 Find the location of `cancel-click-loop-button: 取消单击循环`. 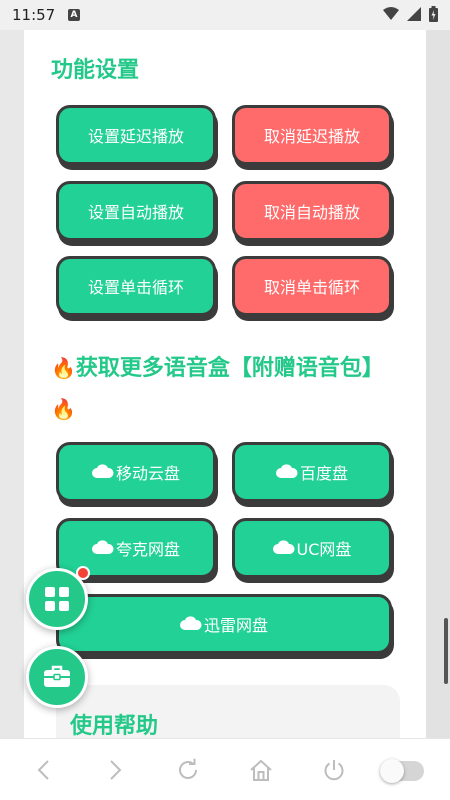

cancel-click-loop-button: 取消单击循环 is located at coordinates (312, 286).